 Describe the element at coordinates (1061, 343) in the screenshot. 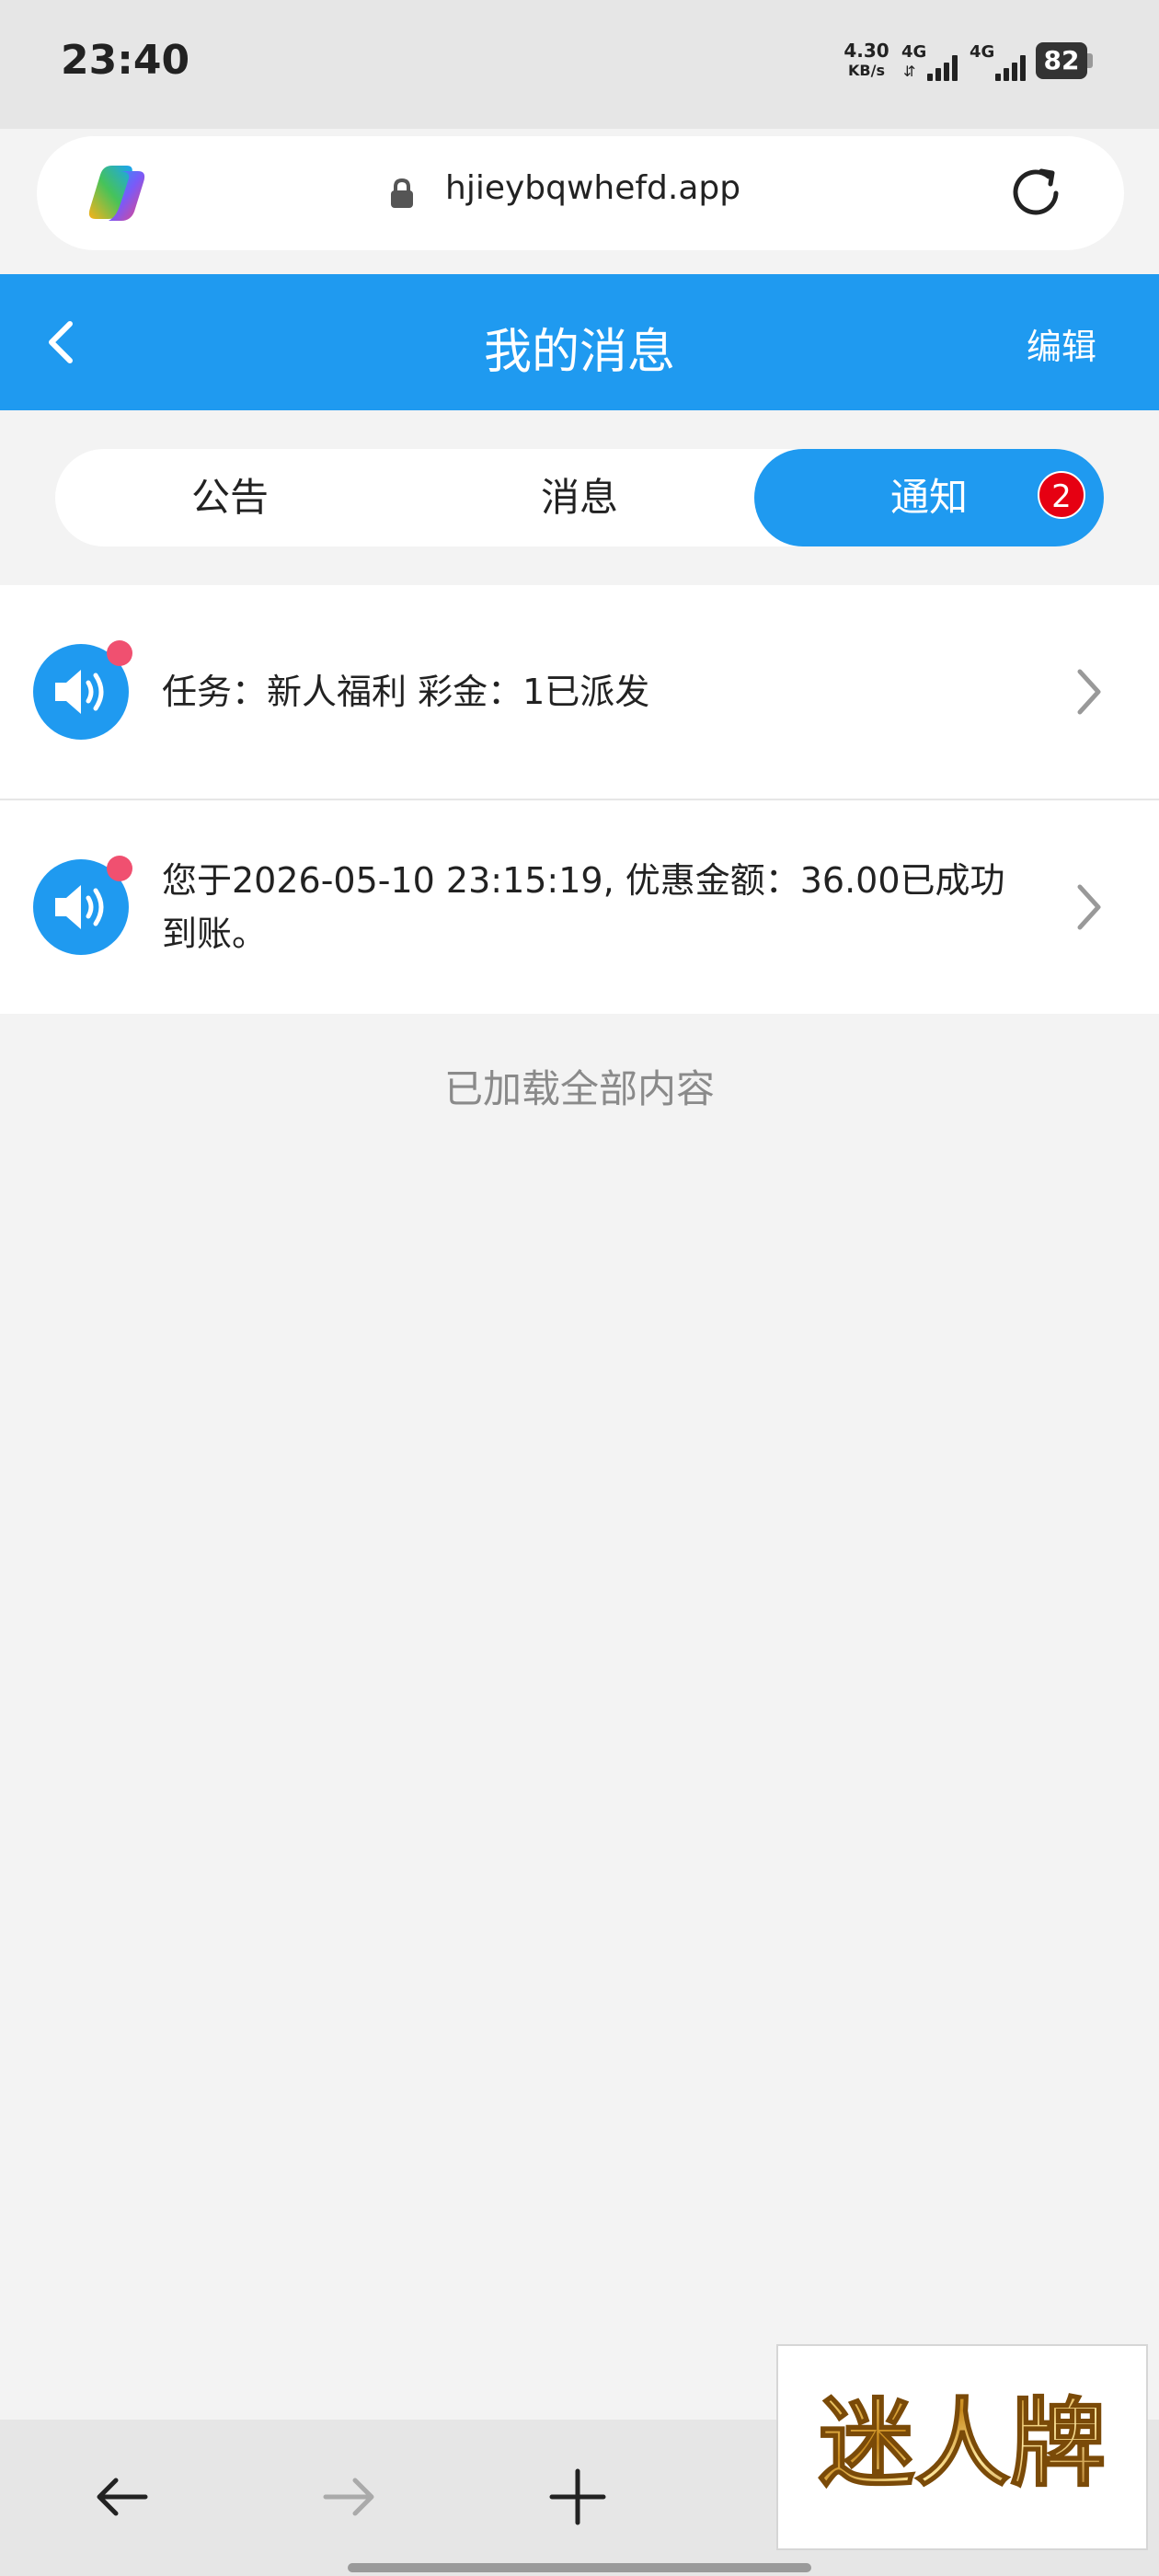

I see `edit-button: 编辑` at that location.